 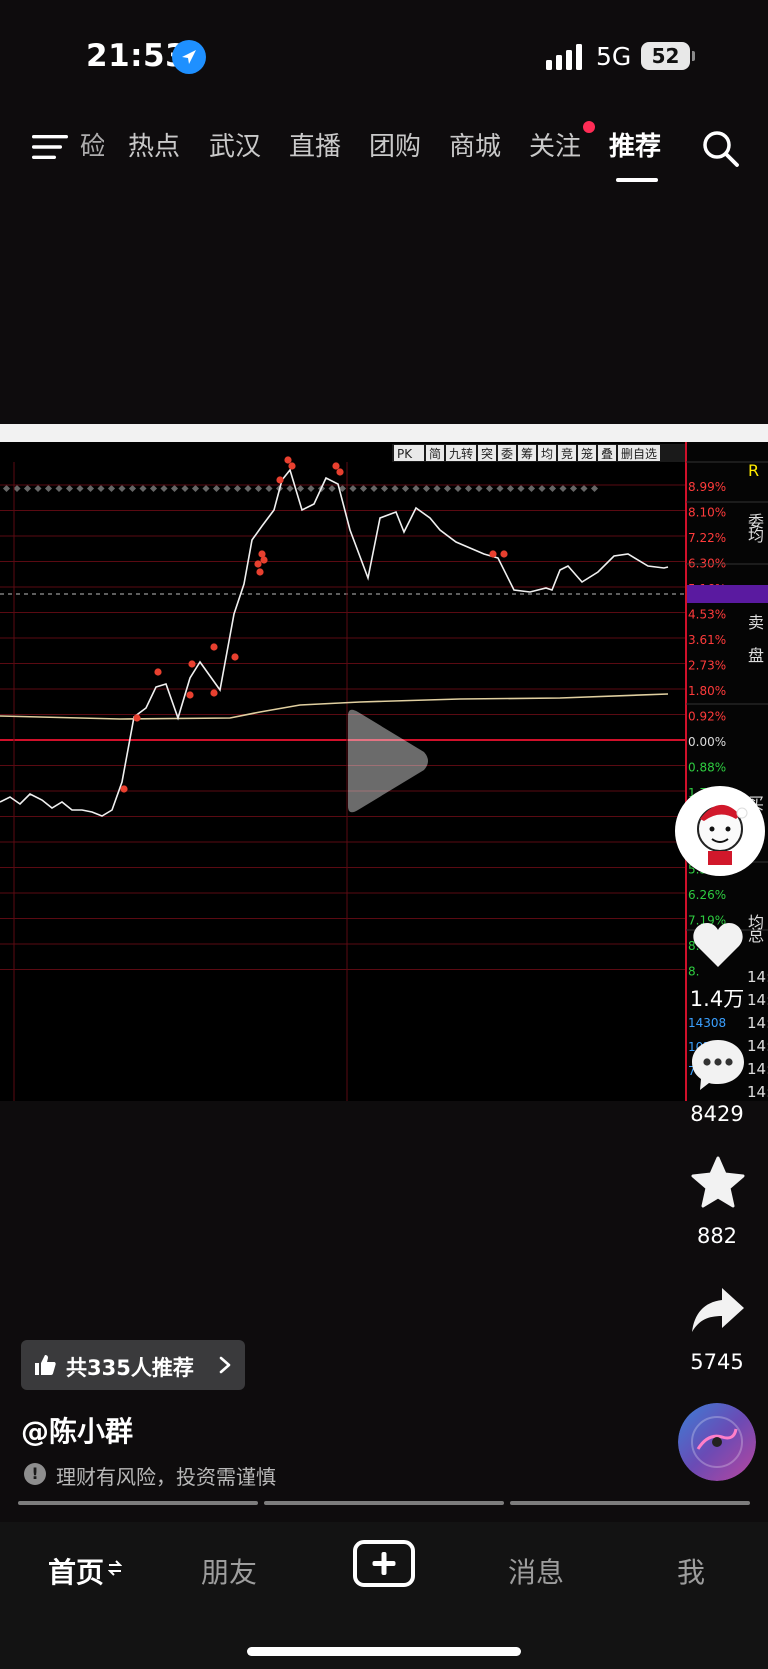 What do you see at coordinates (720, 831) in the screenshot?
I see `author-avatar` at bounding box center [720, 831].